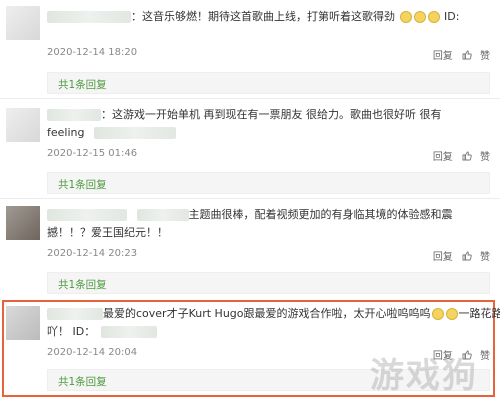 This screenshot has width=500, height=400. I want to click on comment-text: 主题曲很棒，配着视频更加的有身临其境的体验感和震, so click(250, 215).